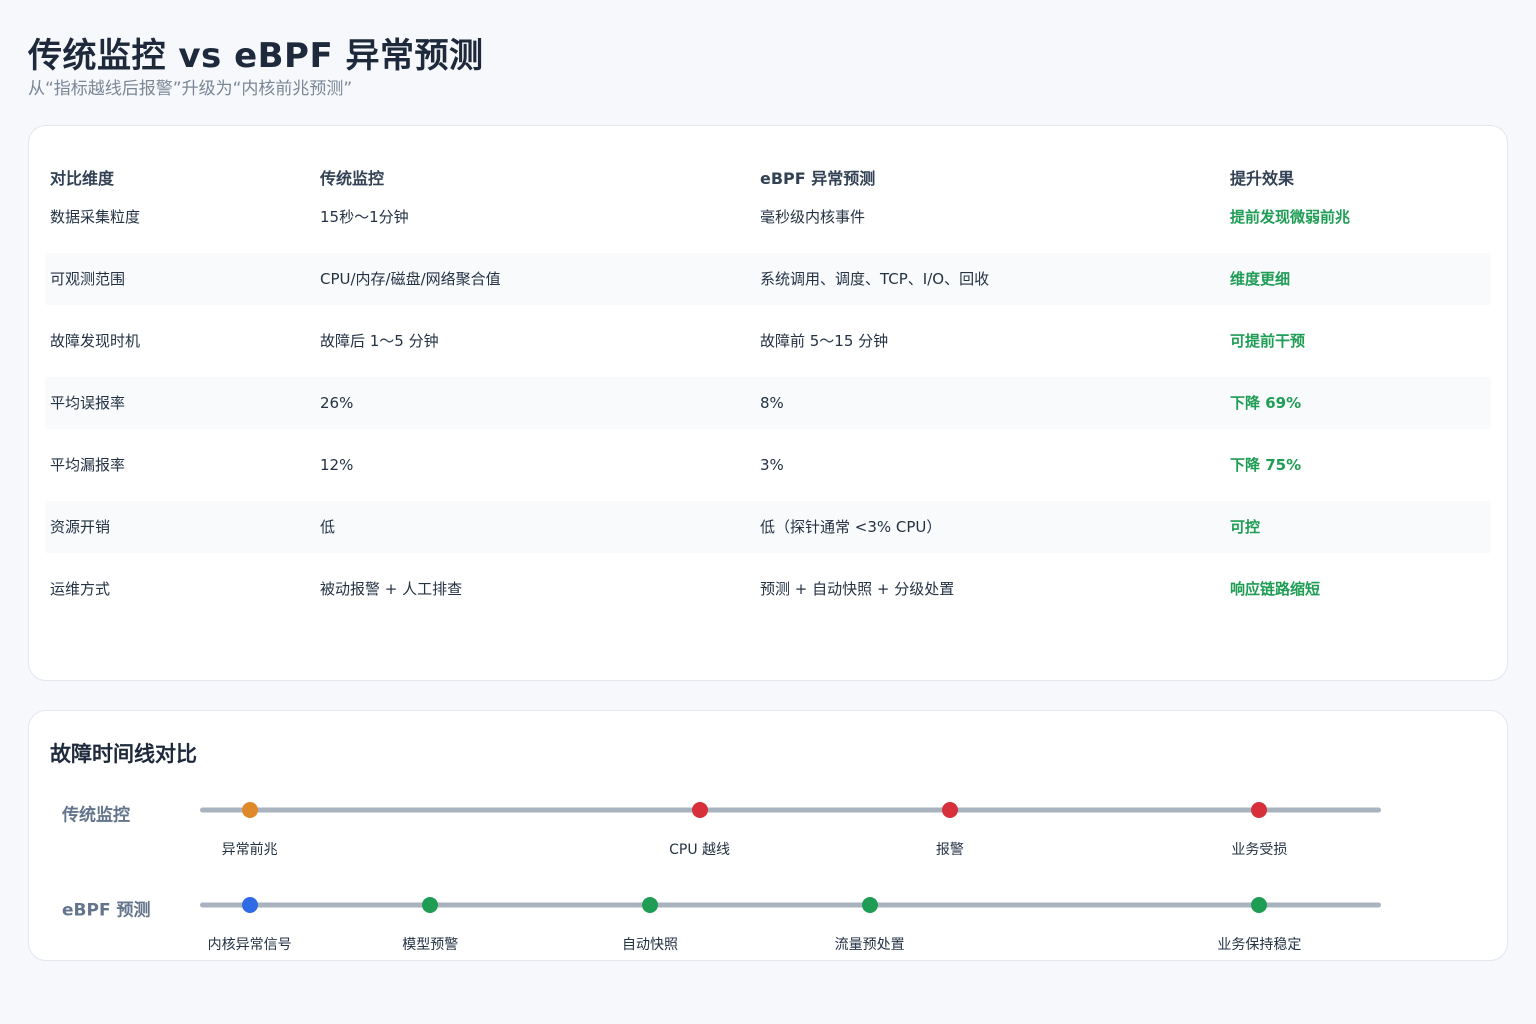  What do you see at coordinates (88, 403) in the screenshot?
I see `cell-dimension: 平均误报率` at bounding box center [88, 403].